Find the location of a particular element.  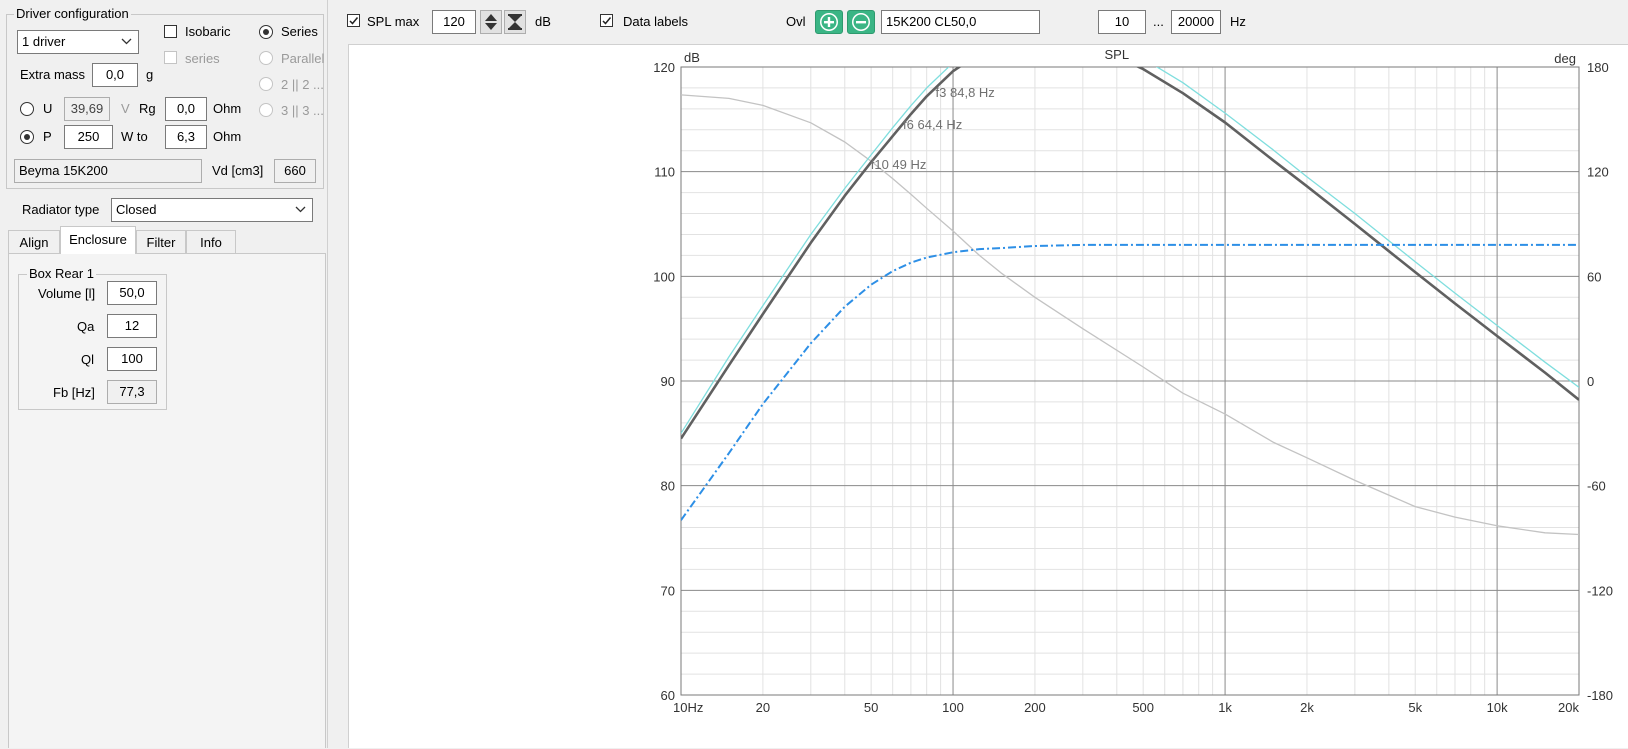

x-tick-label: 100 is located at coordinates (953, 707).